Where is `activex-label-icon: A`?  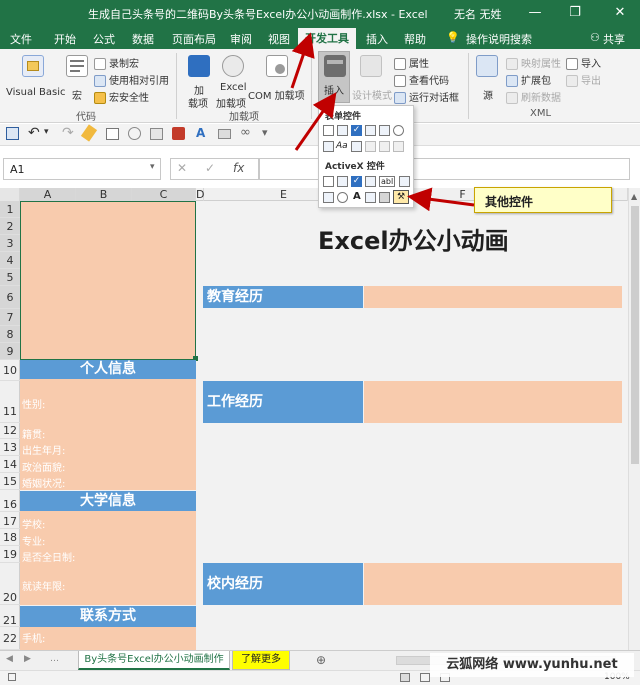 activex-label-icon: A is located at coordinates (357, 196).